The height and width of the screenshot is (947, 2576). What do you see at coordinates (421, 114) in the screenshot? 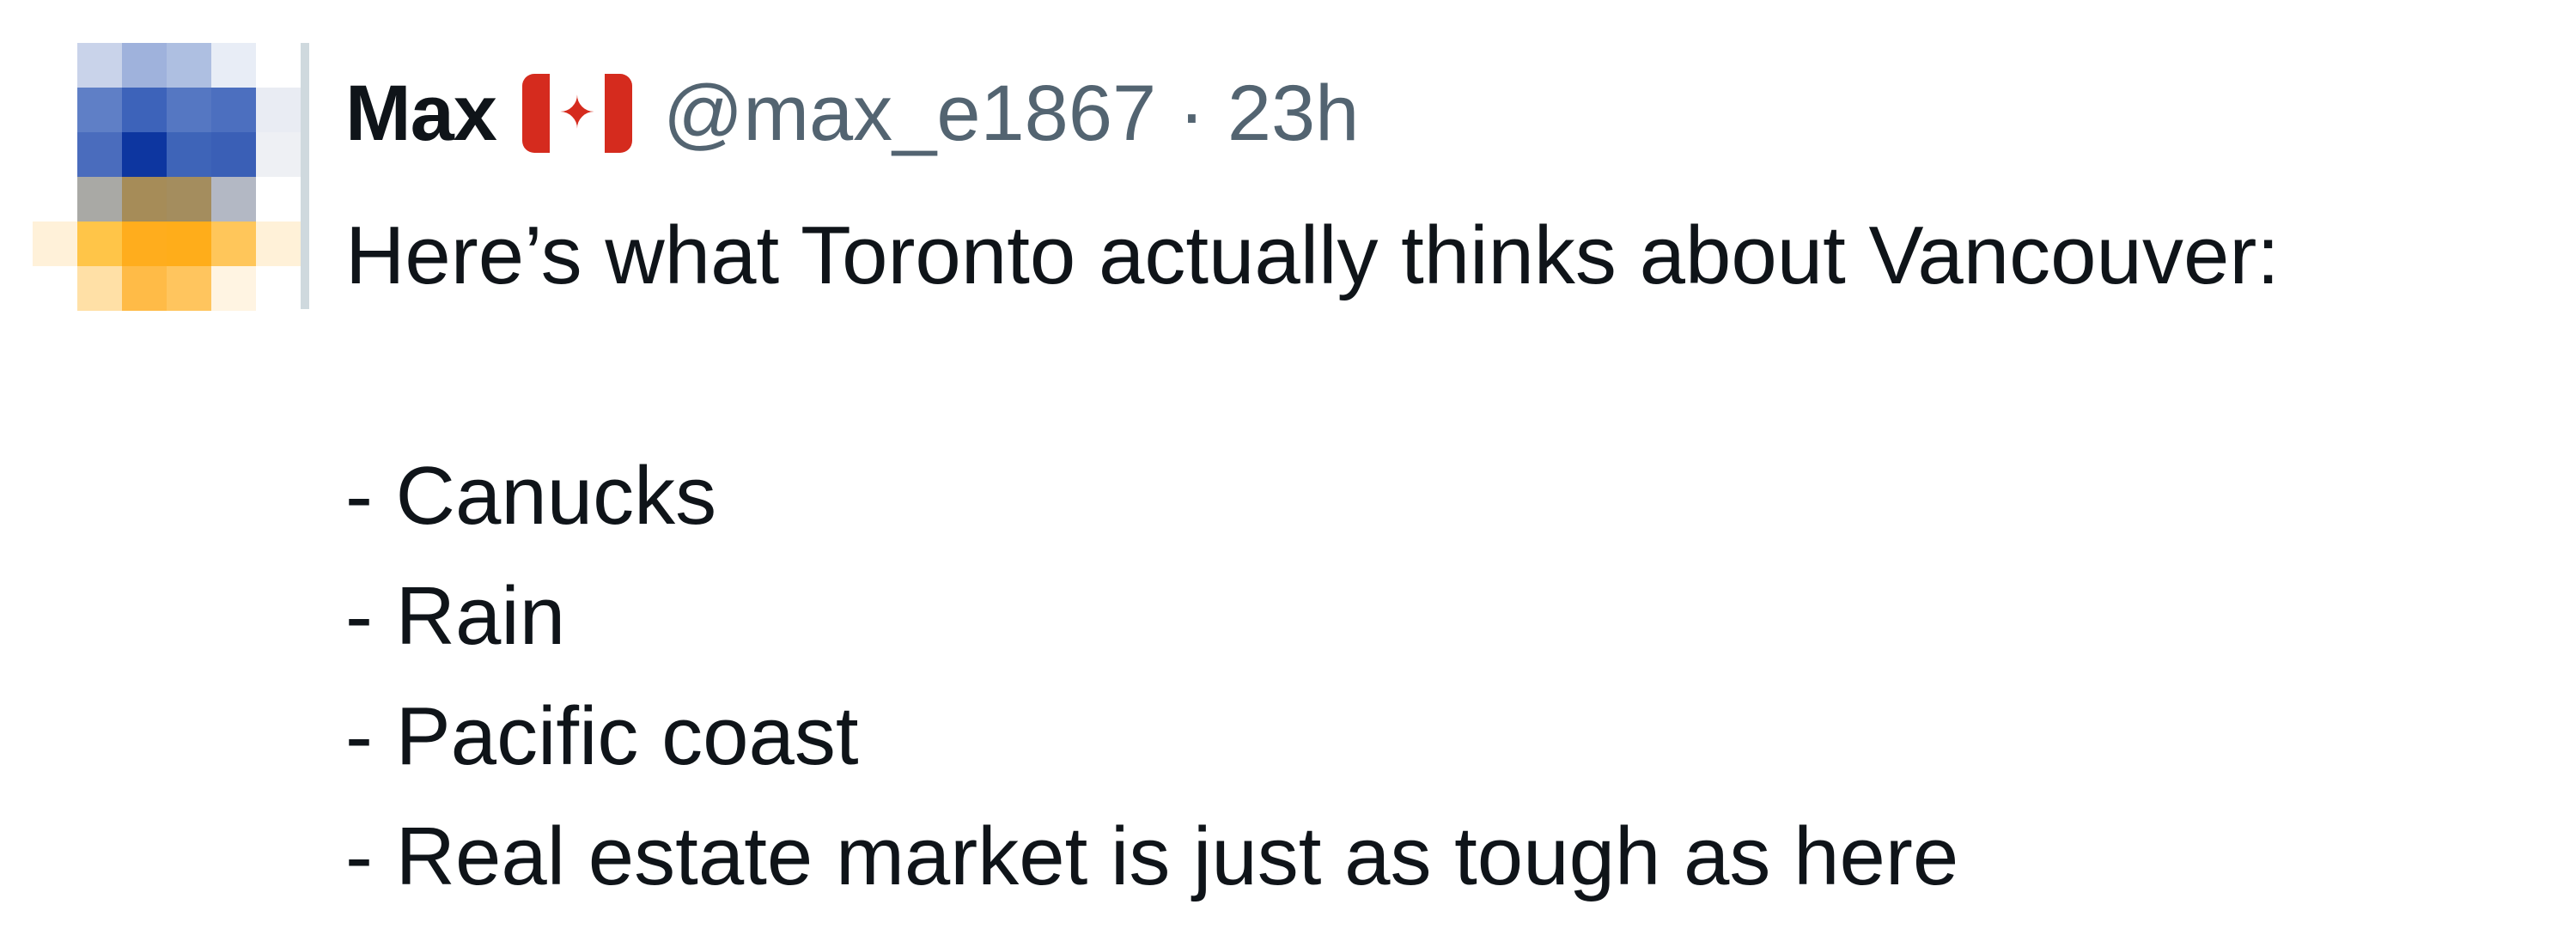
I see `author-name: Max` at bounding box center [421, 114].